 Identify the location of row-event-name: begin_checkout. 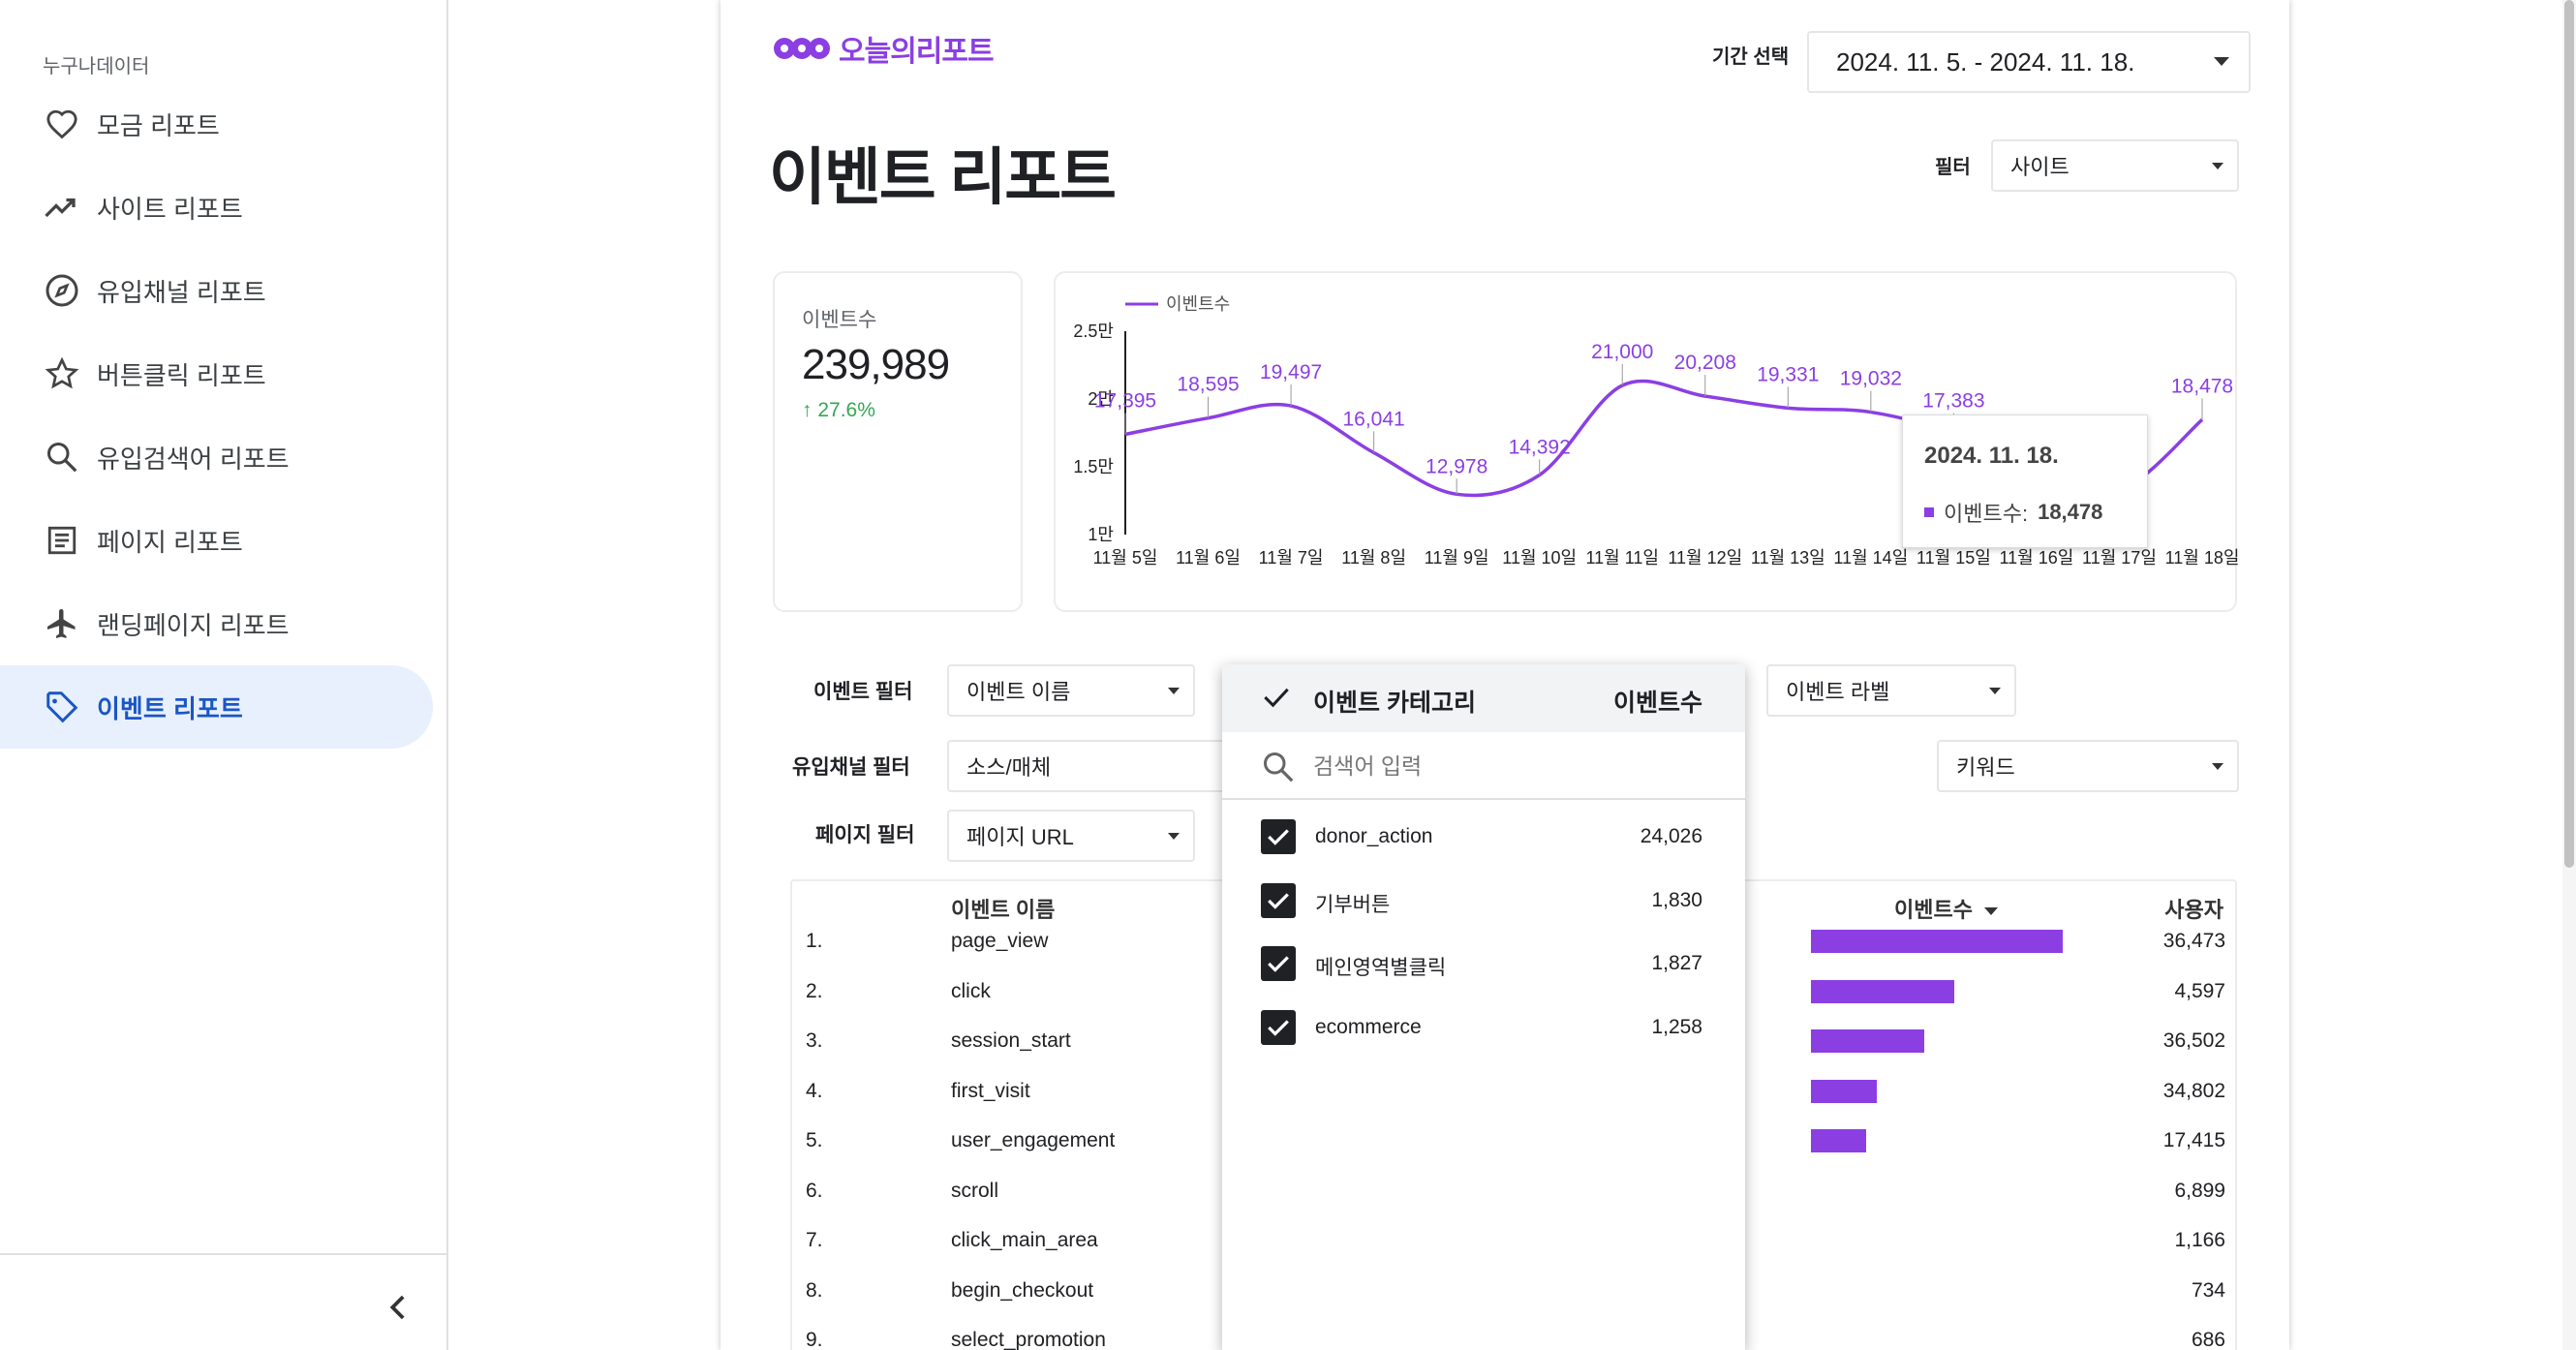
(1022, 1290).